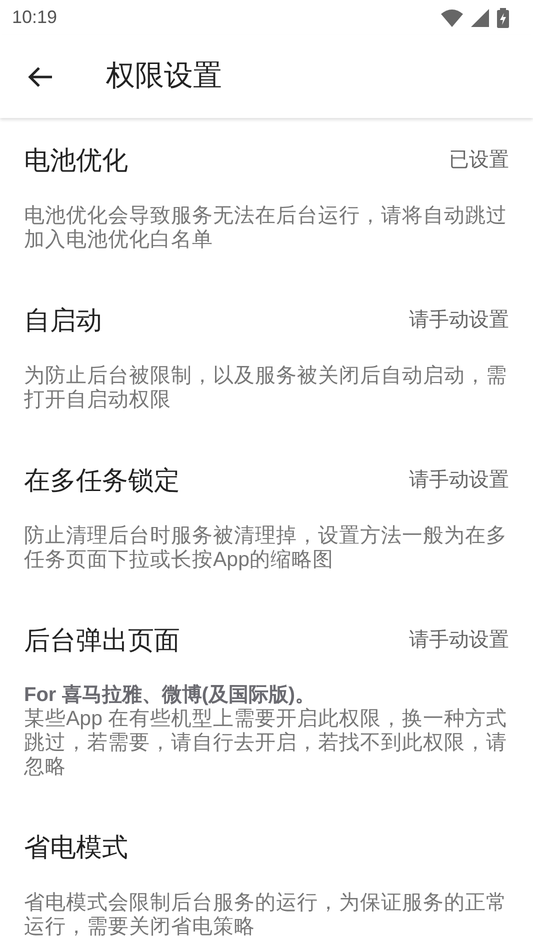  I want to click on status-time: 10:19, so click(35, 17).